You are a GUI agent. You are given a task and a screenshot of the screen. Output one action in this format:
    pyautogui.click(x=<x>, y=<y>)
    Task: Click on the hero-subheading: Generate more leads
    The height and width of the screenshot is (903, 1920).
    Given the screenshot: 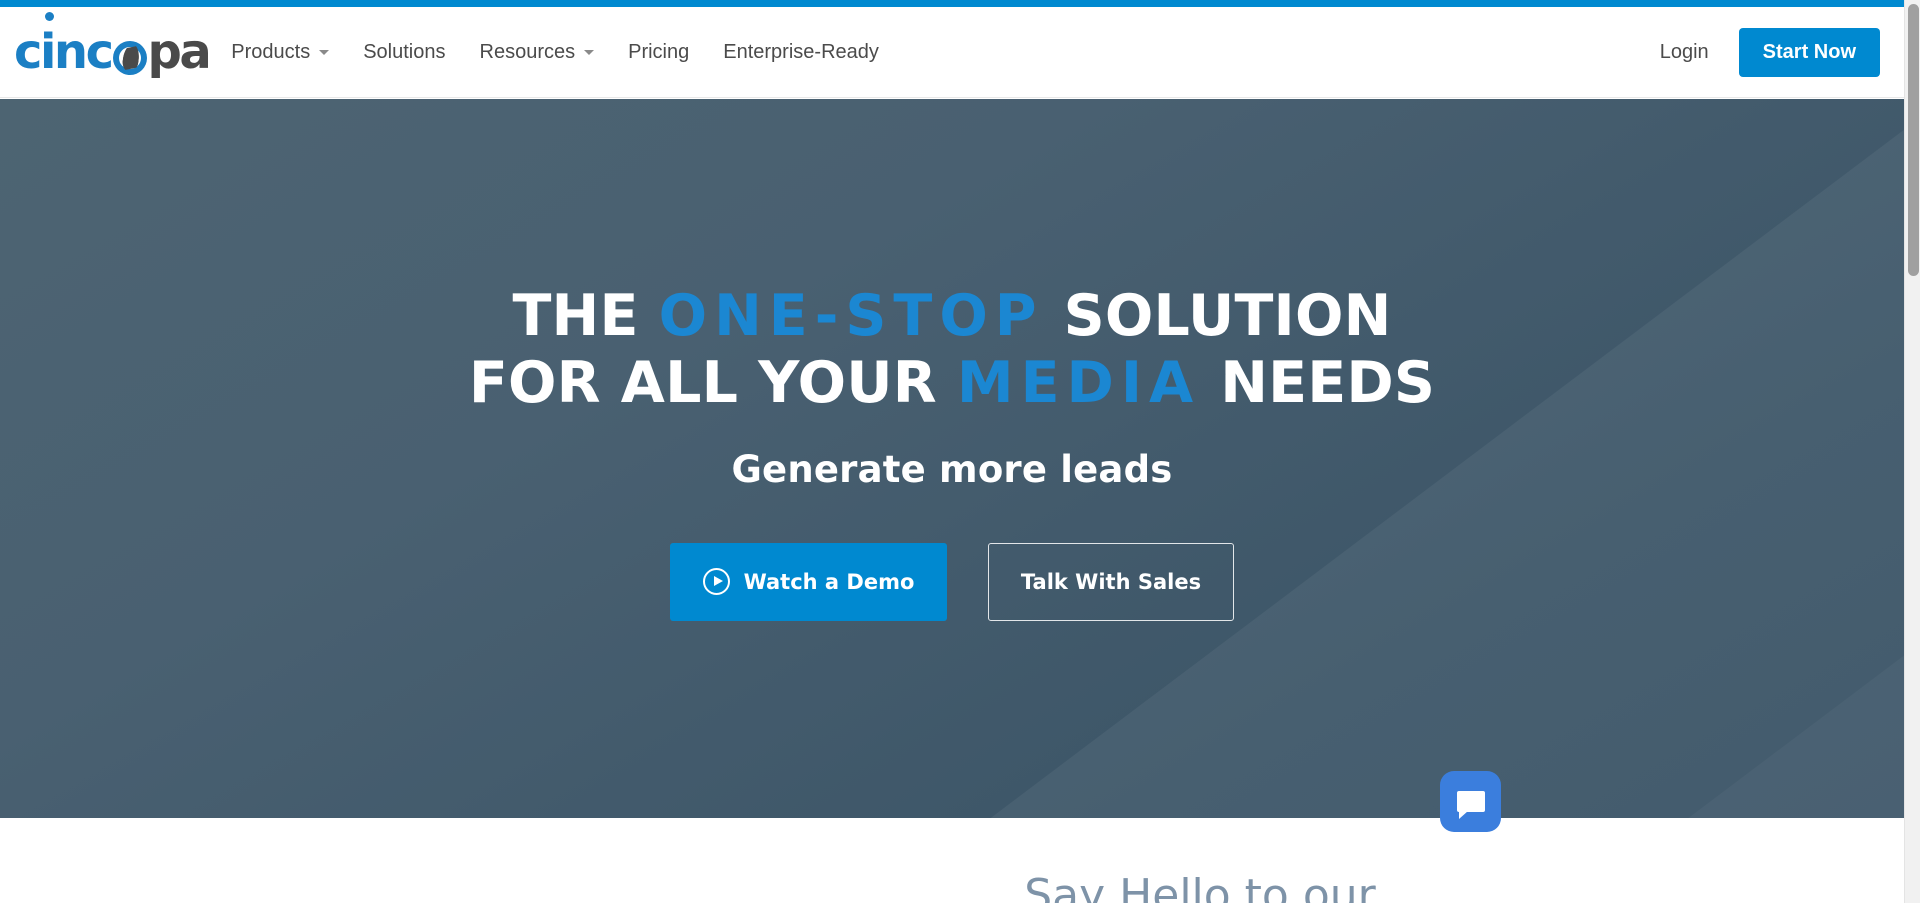 What is the action you would take?
    pyautogui.click(x=952, y=469)
    